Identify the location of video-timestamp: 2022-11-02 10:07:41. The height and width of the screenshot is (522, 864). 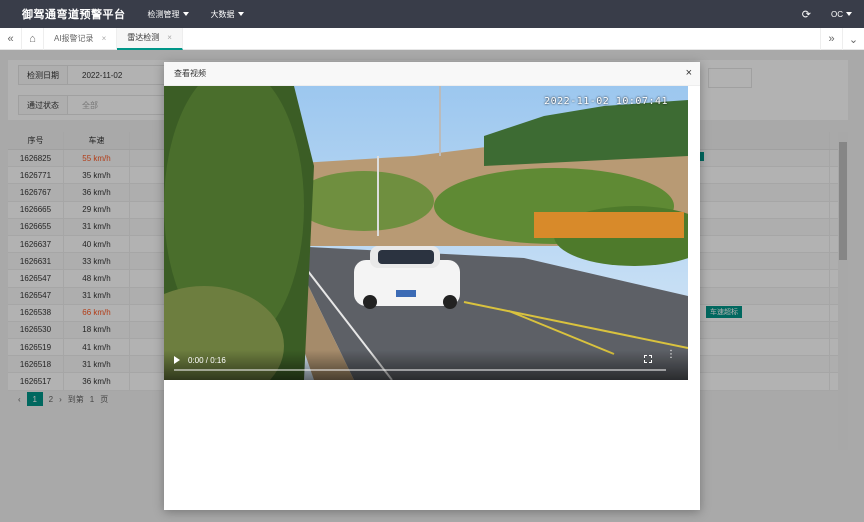
(606, 101).